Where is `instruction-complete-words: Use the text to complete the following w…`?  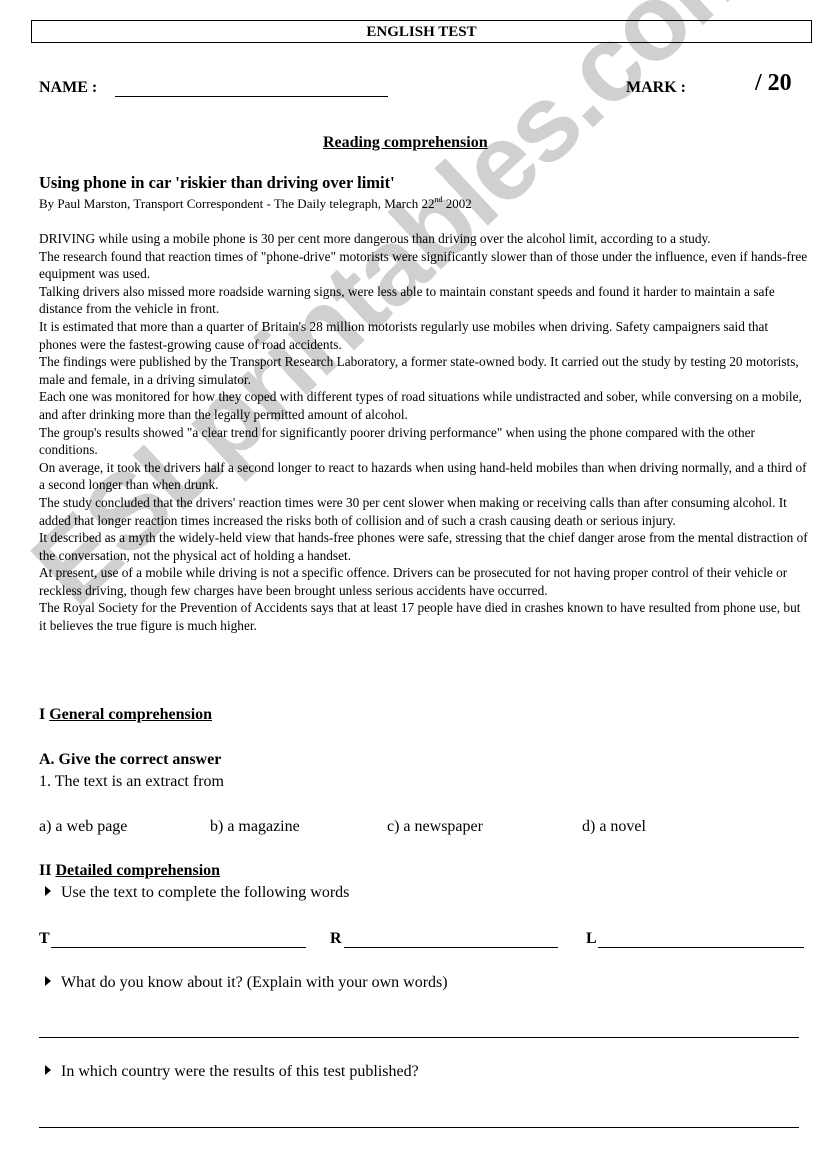
instruction-complete-words: Use the text to complete the following w… is located at coordinates (197, 893).